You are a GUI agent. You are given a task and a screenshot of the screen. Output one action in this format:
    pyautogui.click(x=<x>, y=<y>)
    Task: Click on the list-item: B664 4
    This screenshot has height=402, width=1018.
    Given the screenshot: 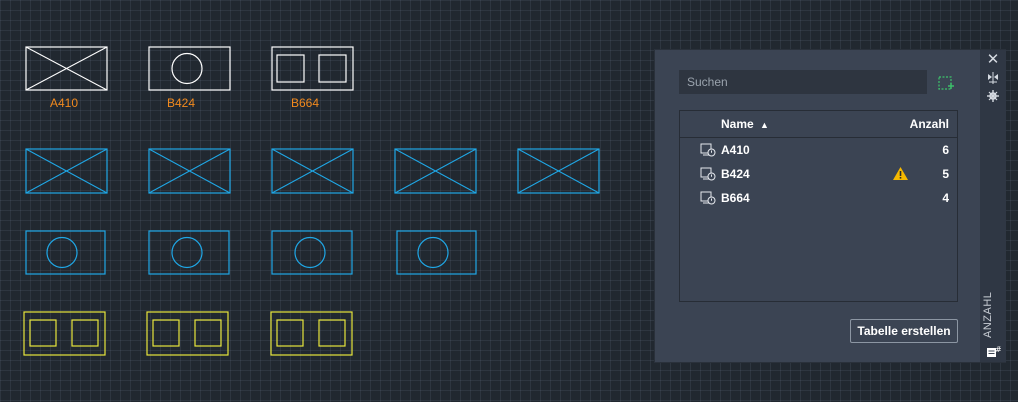 What is the action you would take?
    pyautogui.click(x=818, y=198)
    